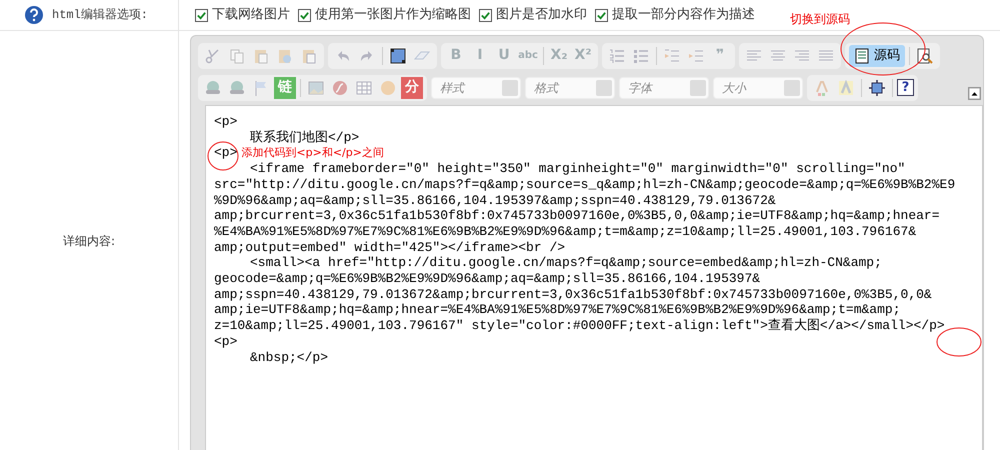 The width and height of the screenshot is (1000, 450). Describe the element at coordinates (826, 56) in the screenshot. I see `align-justify-icon` at that location.